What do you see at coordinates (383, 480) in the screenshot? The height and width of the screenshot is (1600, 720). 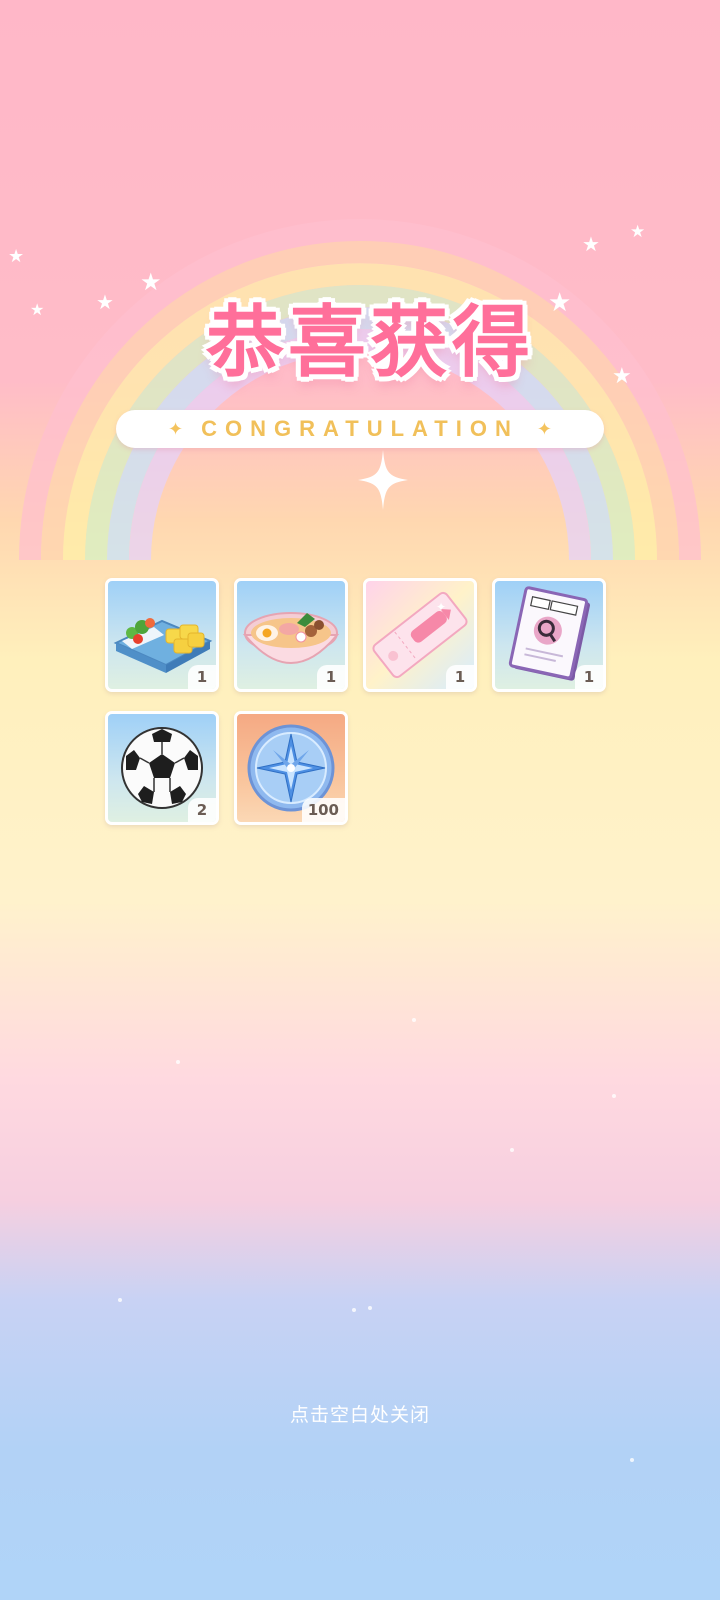 I see `sparkle-icon` at bounding box center [383, 480].